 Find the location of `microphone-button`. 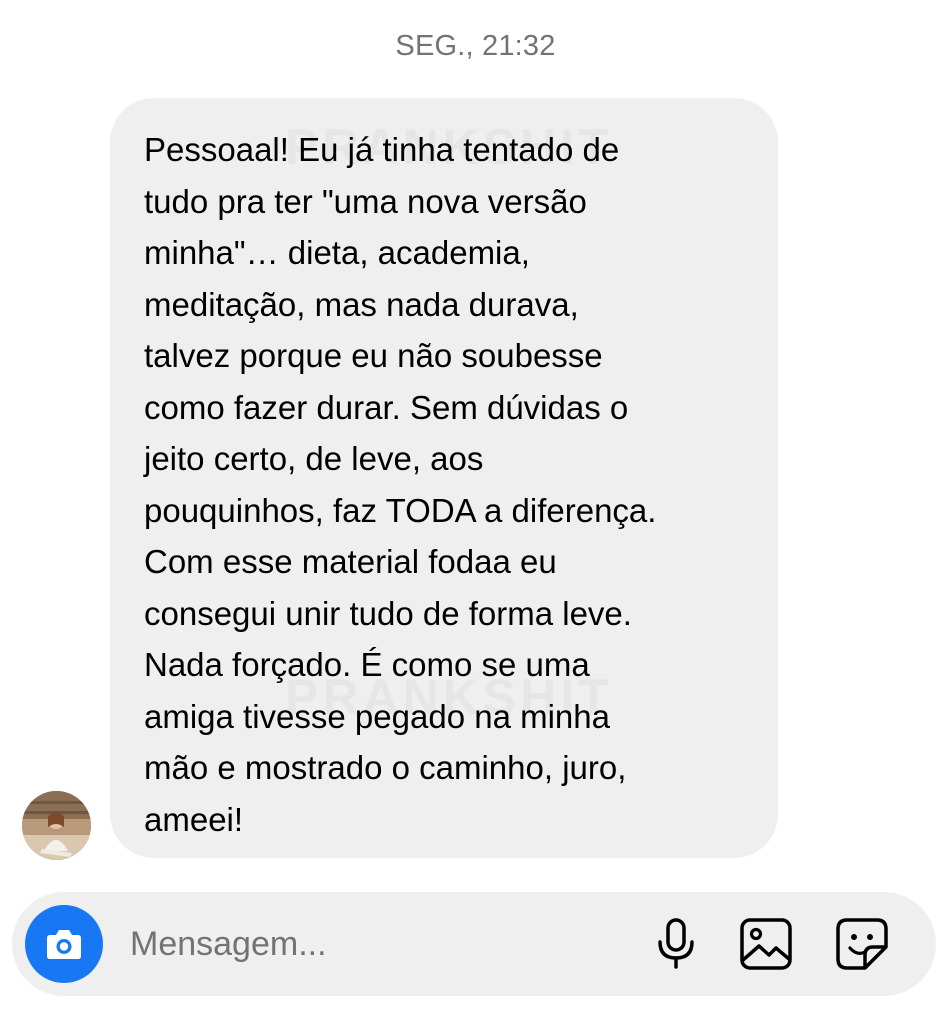

microphone-button is located at coordinates (676, 944).